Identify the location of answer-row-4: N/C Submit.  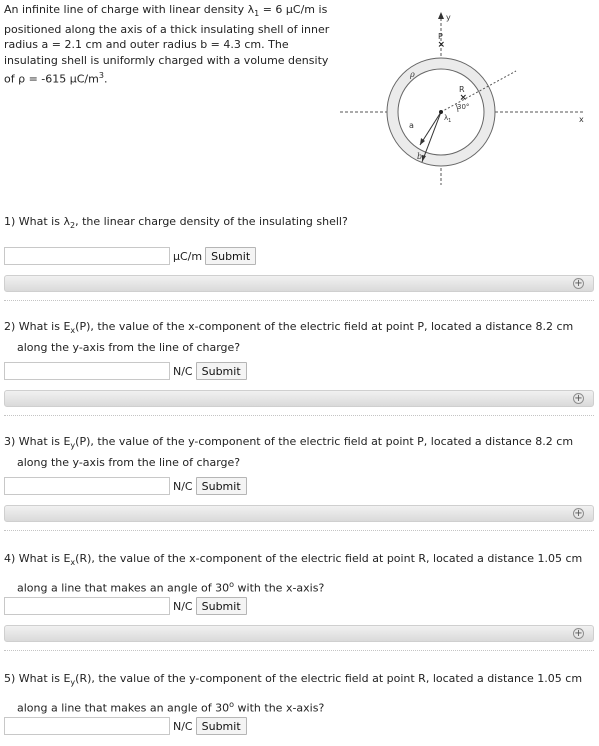
(125, 606).